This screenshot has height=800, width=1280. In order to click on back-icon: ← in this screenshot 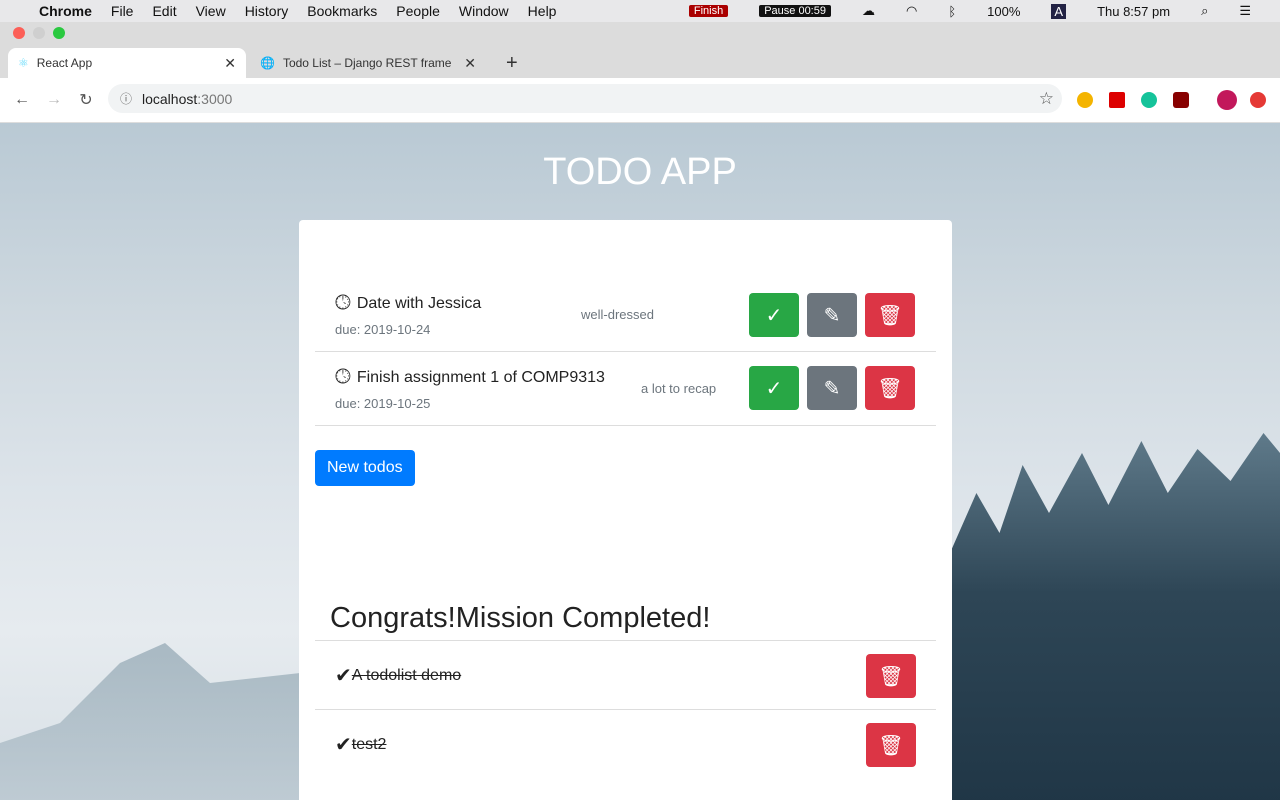, I will do `click(22, 100)`.